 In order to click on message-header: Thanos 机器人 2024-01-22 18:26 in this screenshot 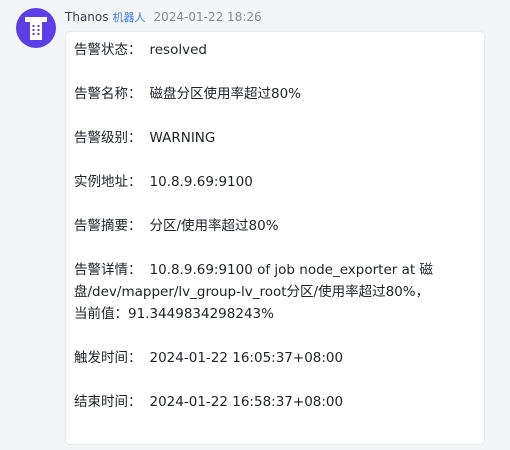, I will do `click(163, 17)`.